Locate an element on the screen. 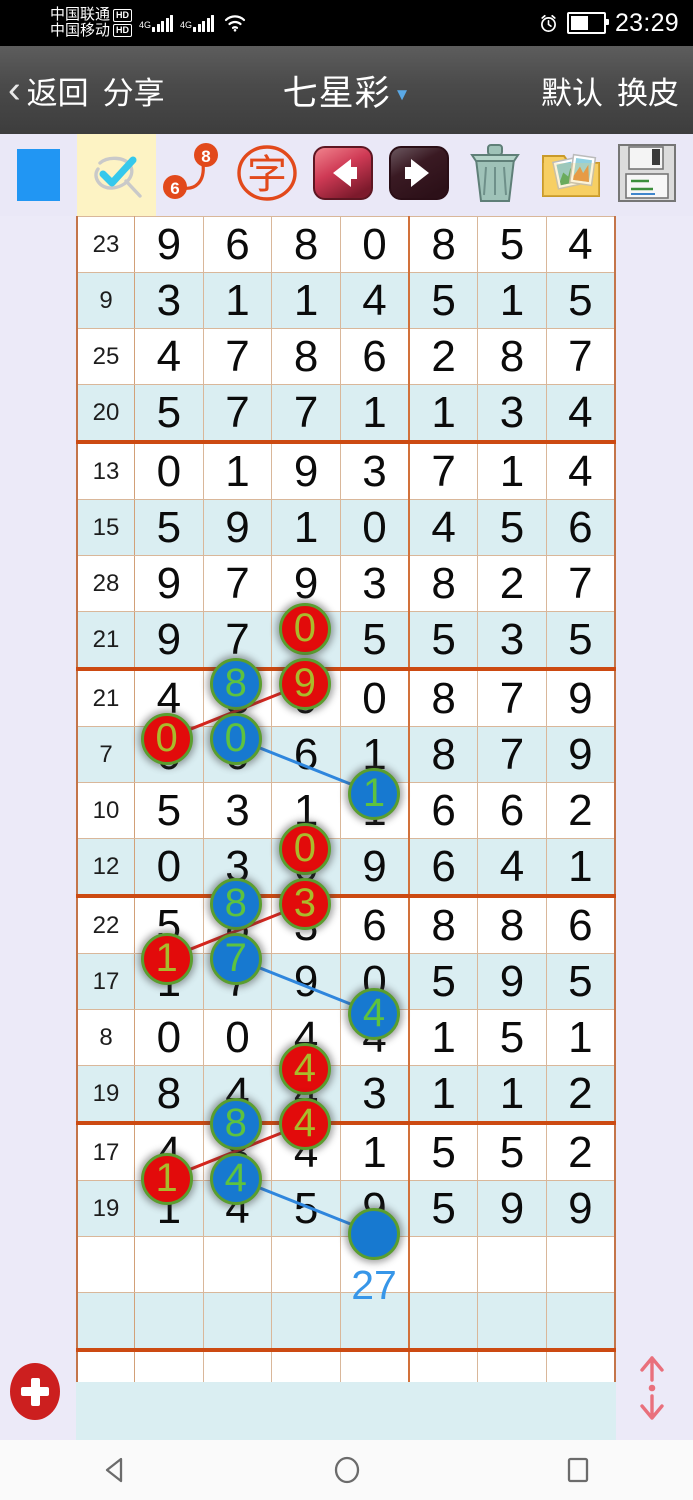 The height and width of the screenshot is (1500, 693). delete-button is located at coordinates (495, 175).